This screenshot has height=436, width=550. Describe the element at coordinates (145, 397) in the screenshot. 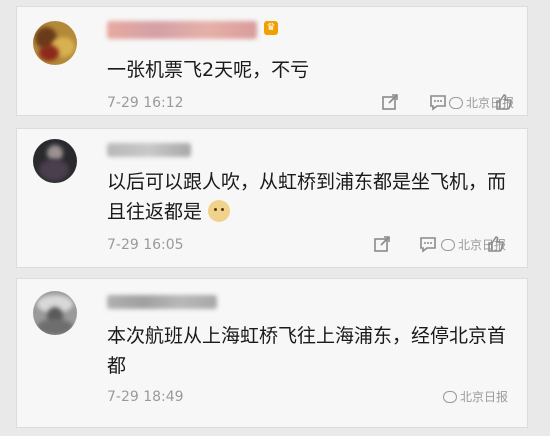

I see `comment-time: 7-29 18:49` at that location.